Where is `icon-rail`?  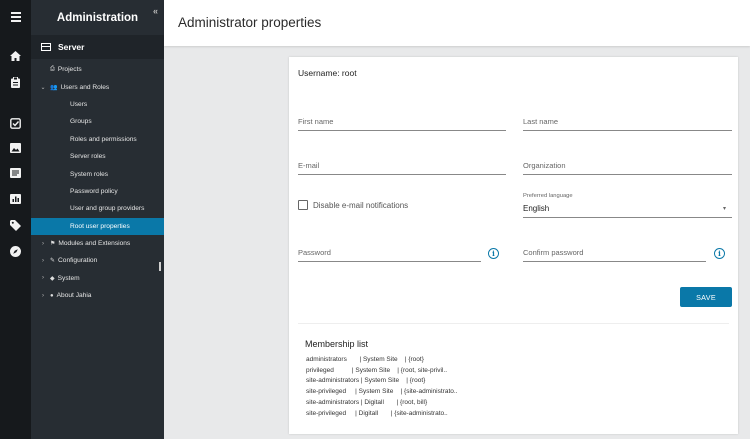
icon-rail is located at coordinates (15, 219).